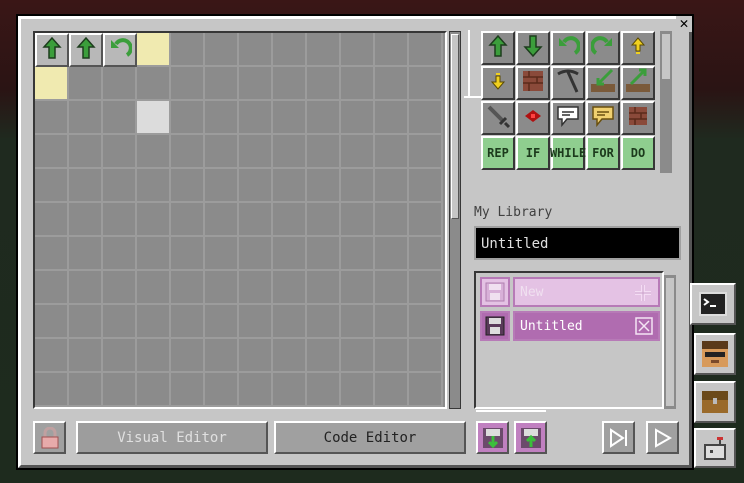 The image size is (744, 483). Describe the element at coordinates (172, 437) in the screenshot. I see `visual-editor-button: Visual Editor` at that location.